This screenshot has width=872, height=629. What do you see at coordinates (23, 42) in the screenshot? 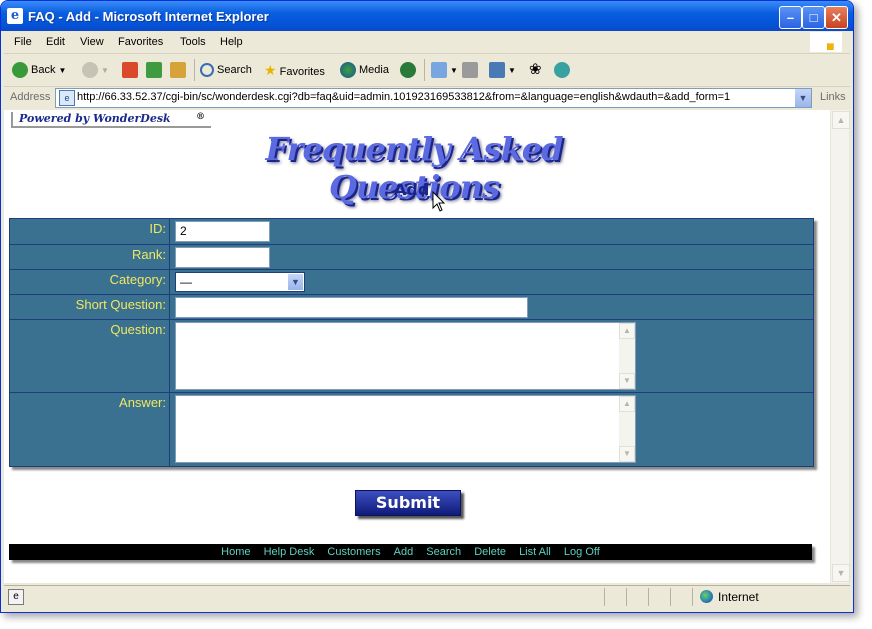
I see `menu-file: File` at bounding box center [23, 42].